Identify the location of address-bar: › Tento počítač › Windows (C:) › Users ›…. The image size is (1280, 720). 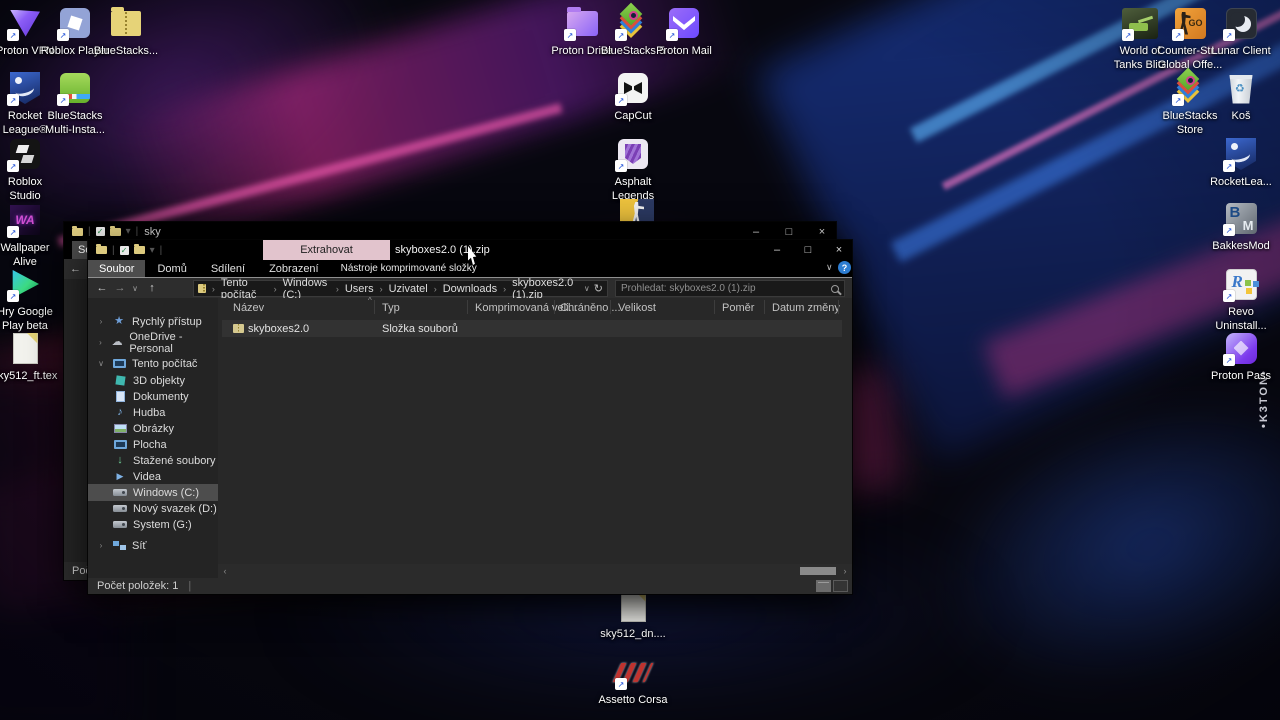
(400, 289).